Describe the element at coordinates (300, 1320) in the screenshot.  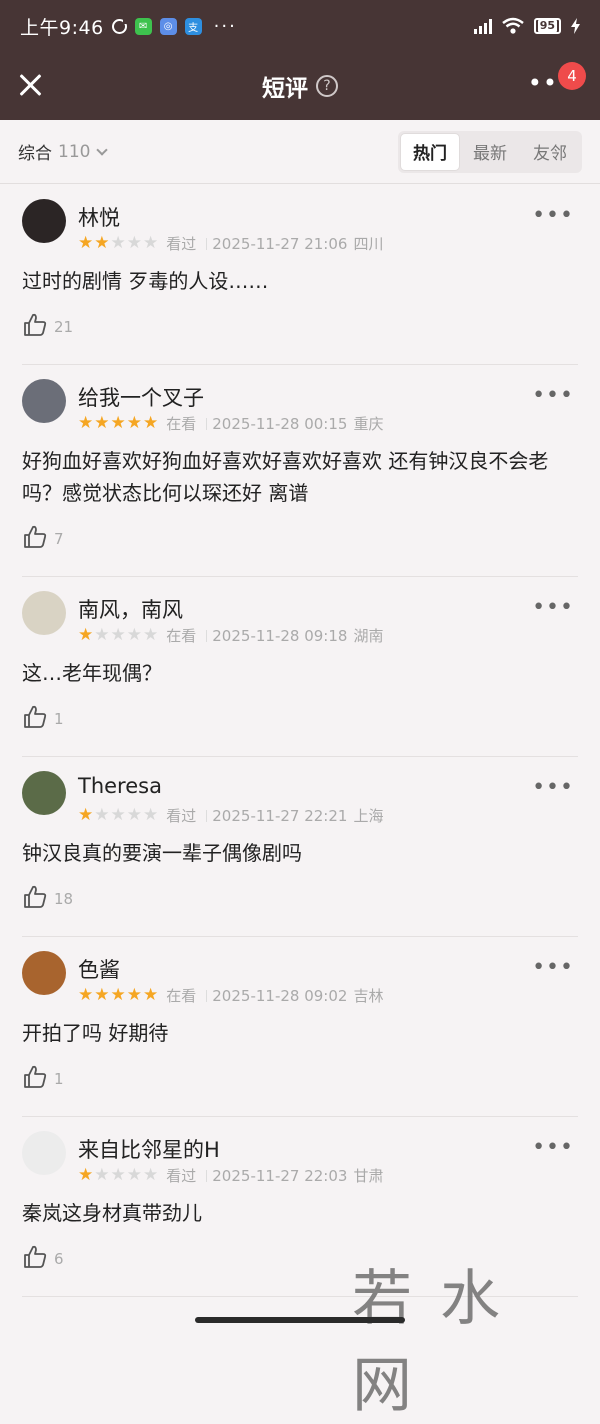
I see `home-indicator` at that location.